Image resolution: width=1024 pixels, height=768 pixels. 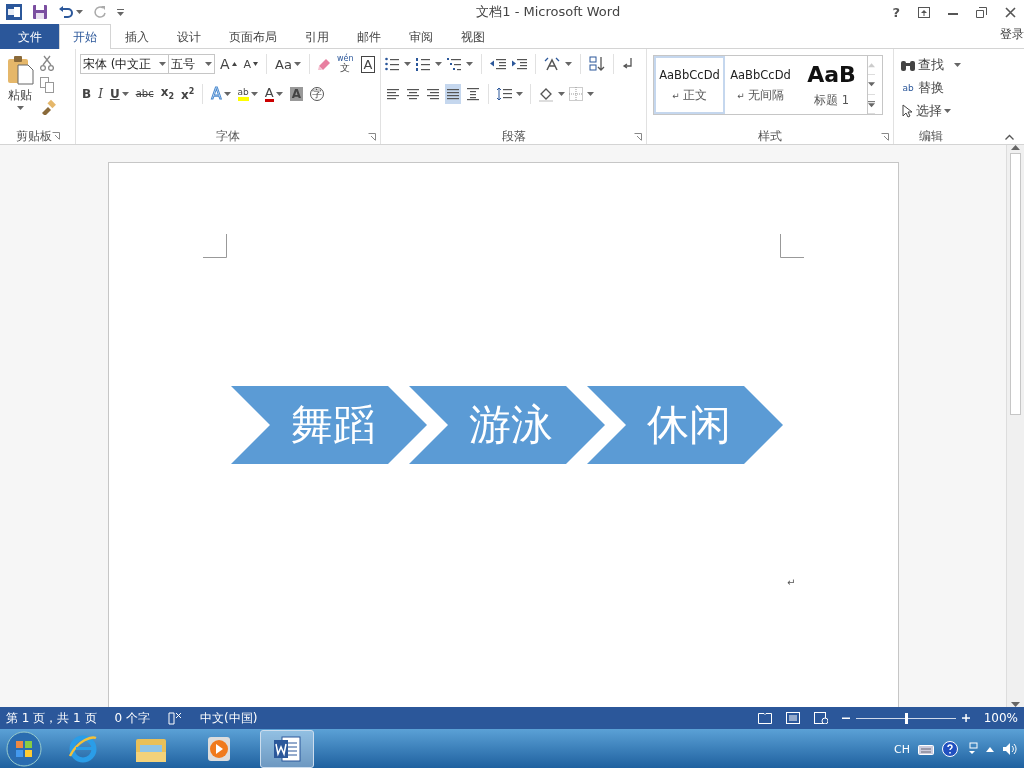 I want to click on ribbon-tab: 引用, so click(x=317, y=36).